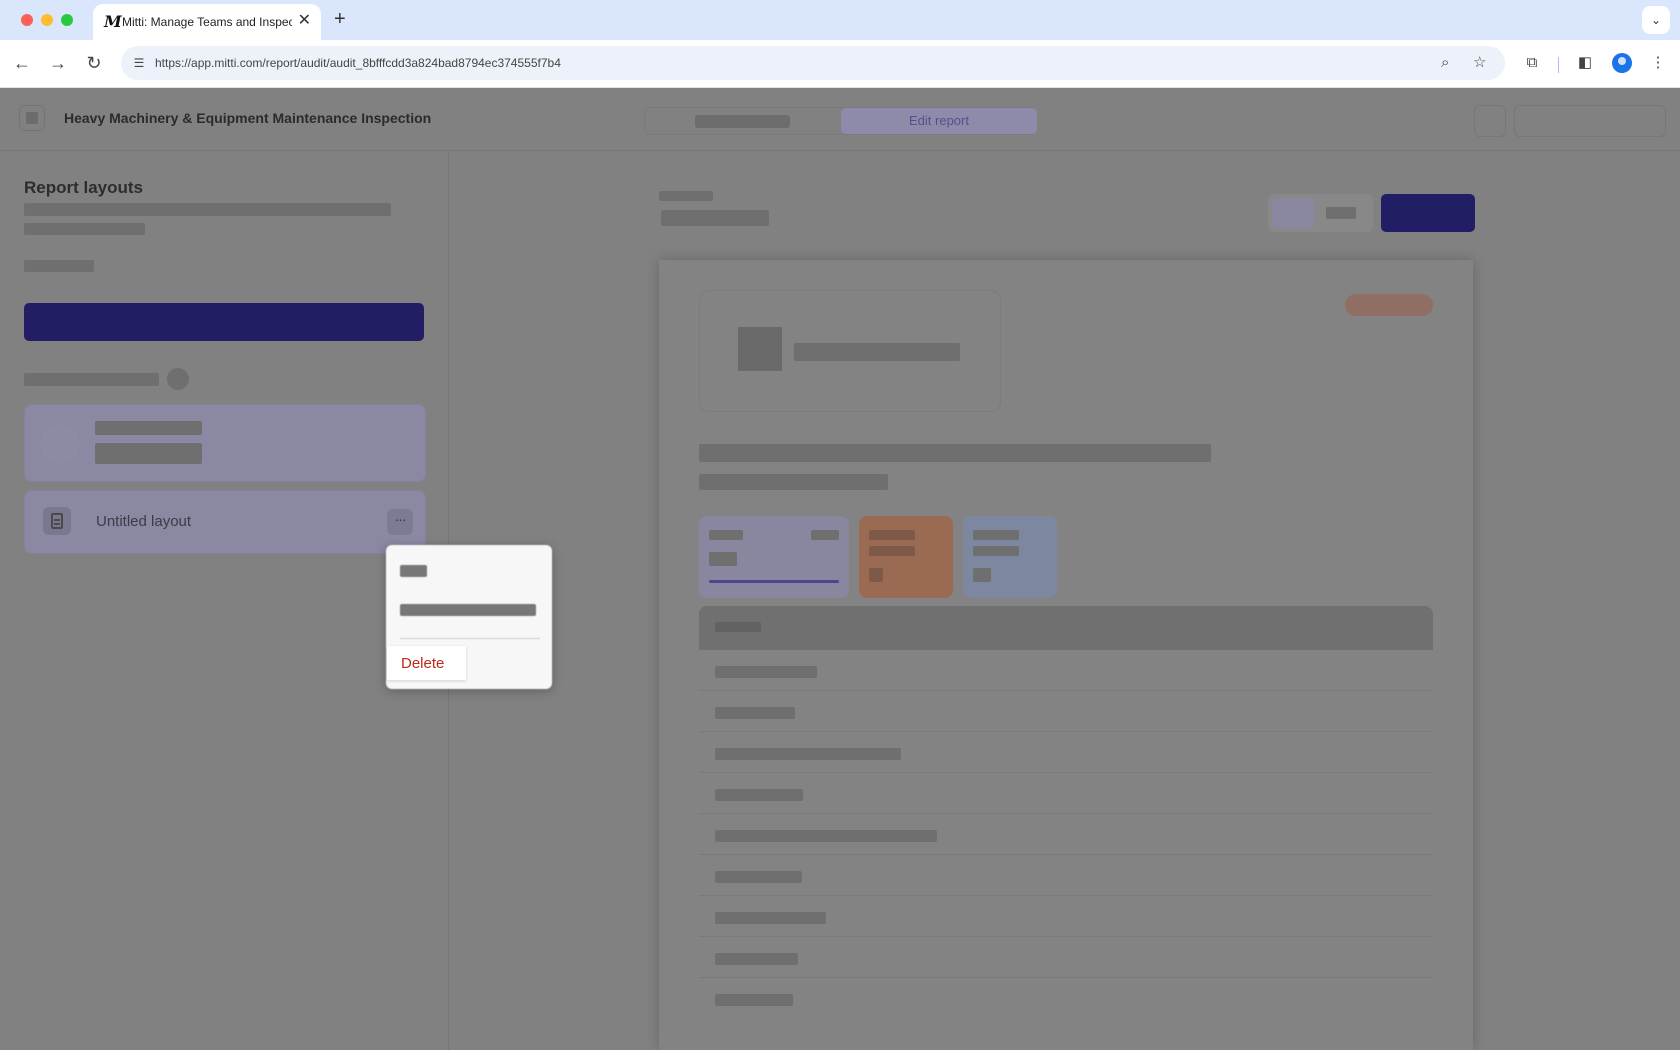  What do you see at coordinates (57, 521) in the screenshot?
I see `document-icon` at bounding box center [57, 521].